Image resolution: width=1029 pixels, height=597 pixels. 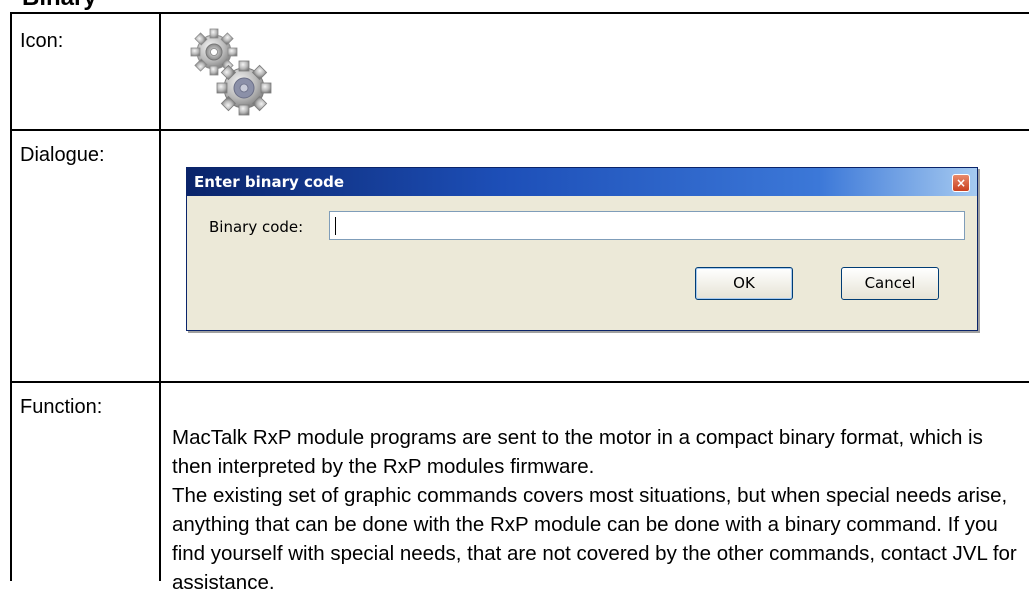 I want to click on table-left-border, so click(x=11, y=296).